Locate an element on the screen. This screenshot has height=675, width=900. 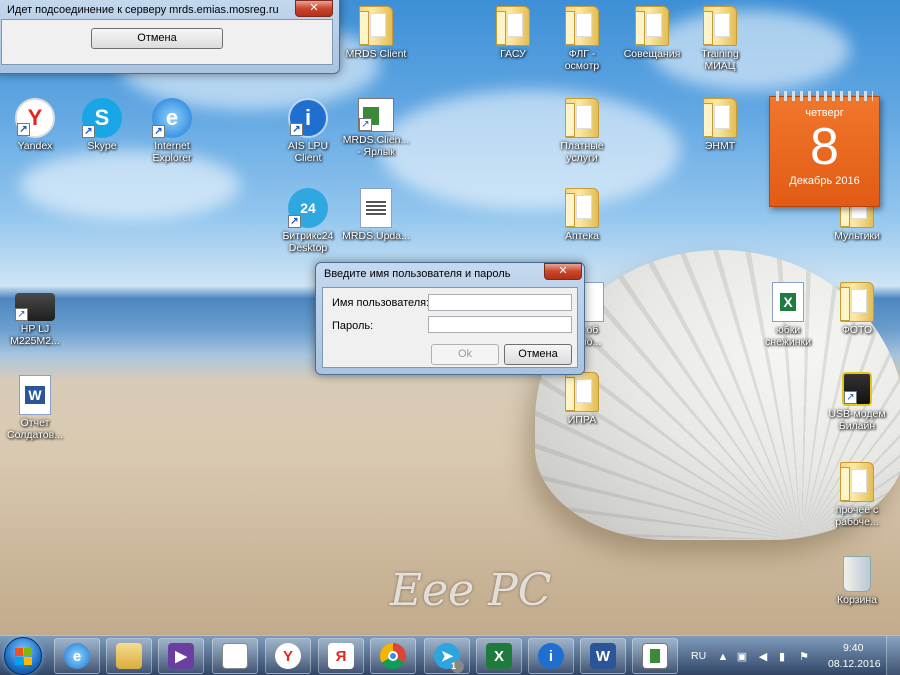
desktop-icon-pharmacy: Аптека is located at coordinates (582, 215).